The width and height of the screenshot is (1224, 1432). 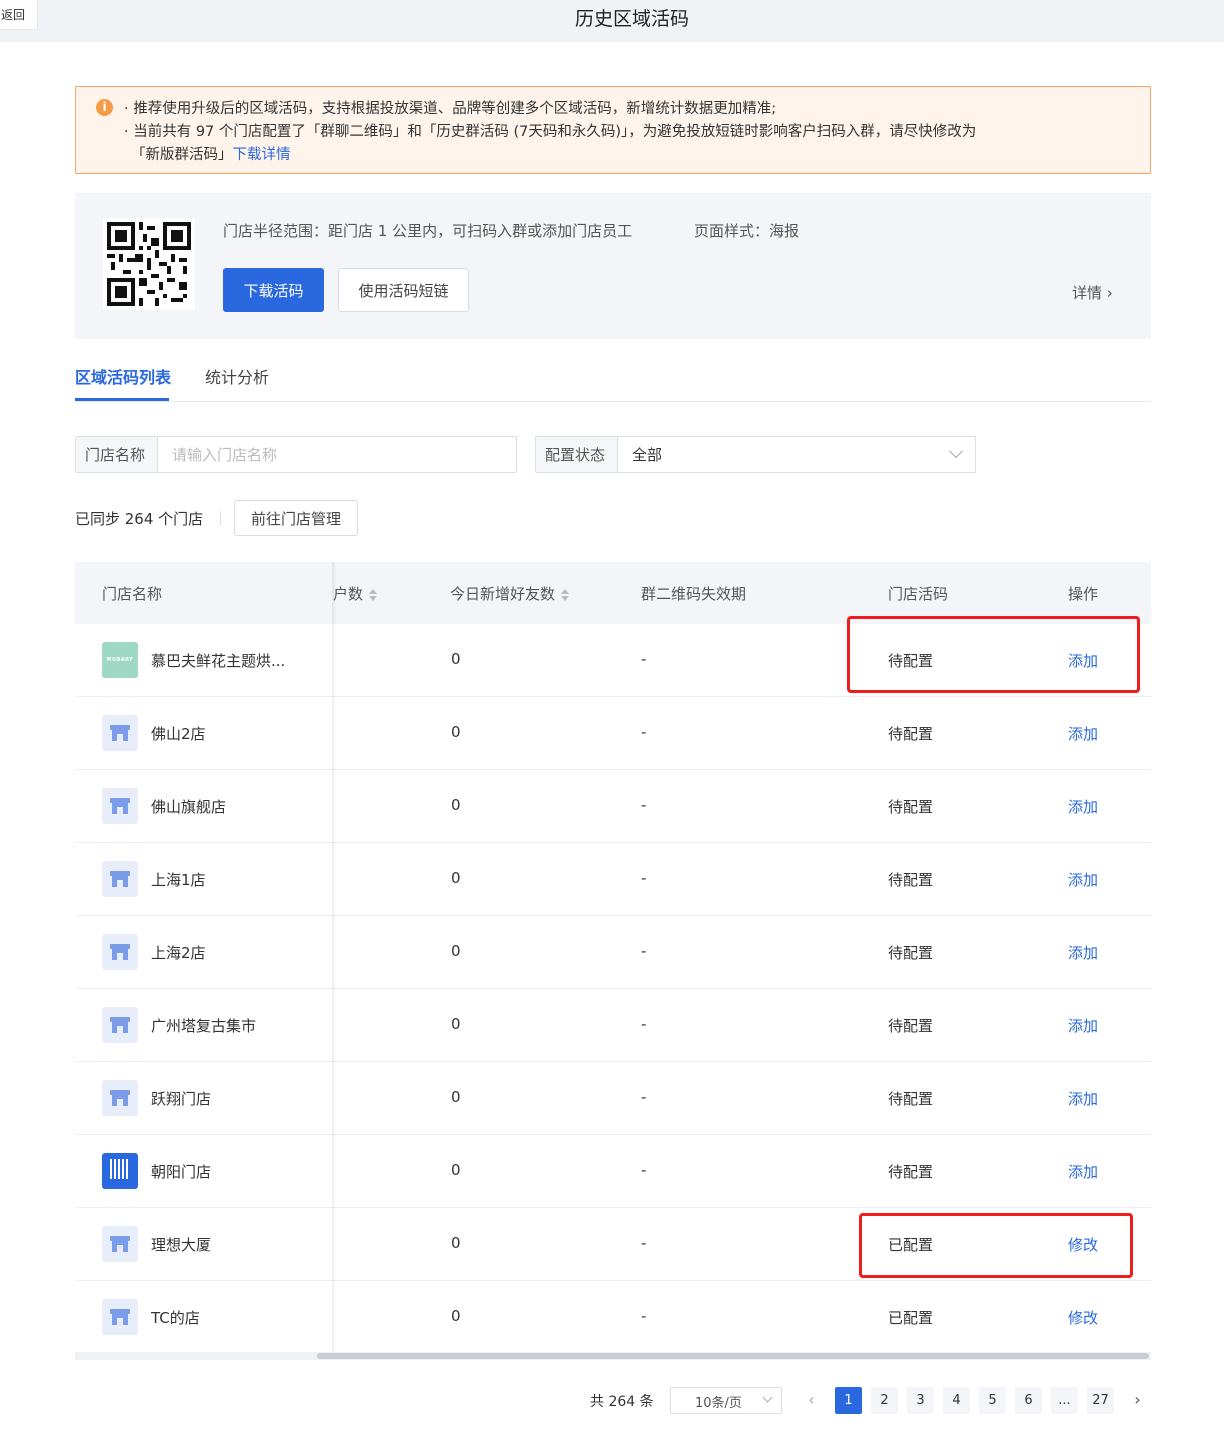 What do you see at coordinates (694, 594) in the screenshot?
I see `header-qr-expiry: 群二维码失效期` at bounding box center [694, 594].